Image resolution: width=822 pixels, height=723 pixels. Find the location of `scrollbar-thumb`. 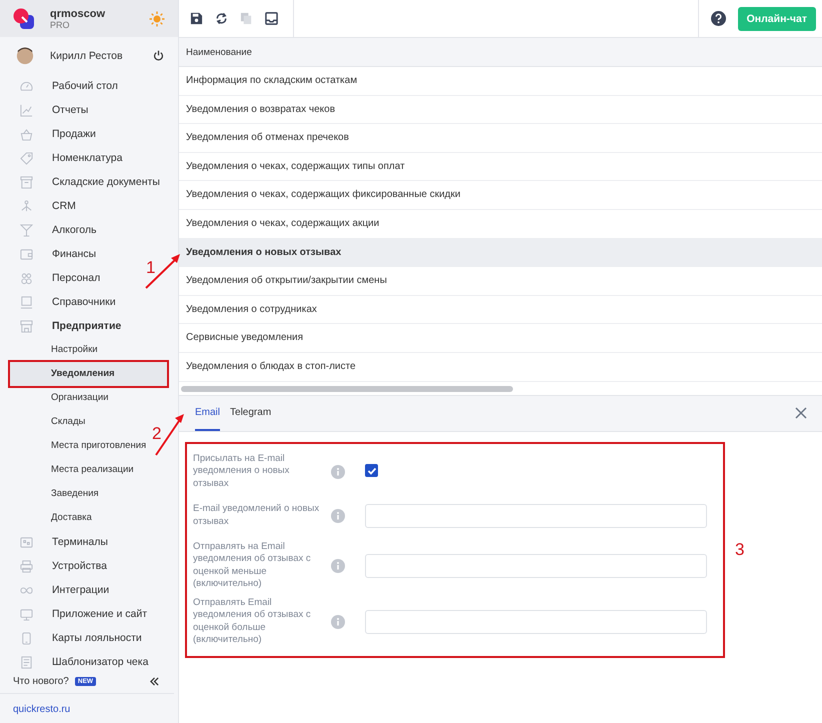

scrollbar-thumb is located at coordinates (347, 389).